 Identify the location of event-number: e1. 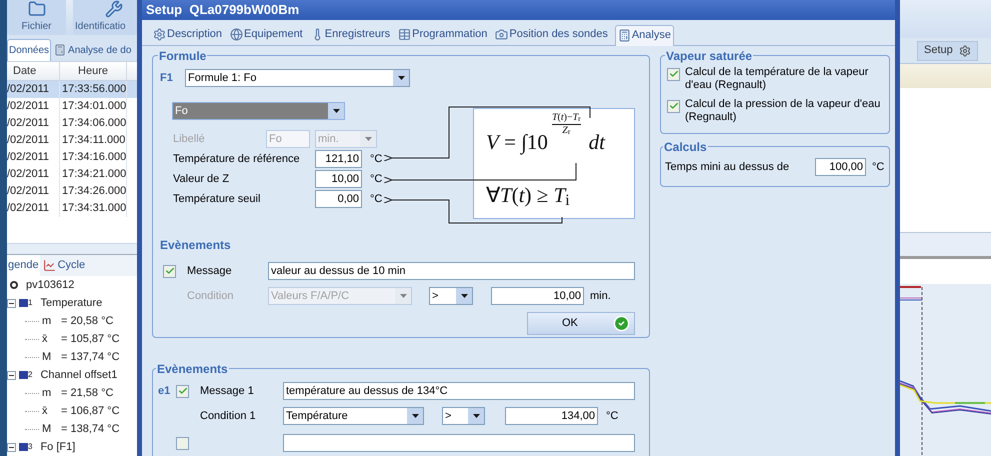
(165, 391).